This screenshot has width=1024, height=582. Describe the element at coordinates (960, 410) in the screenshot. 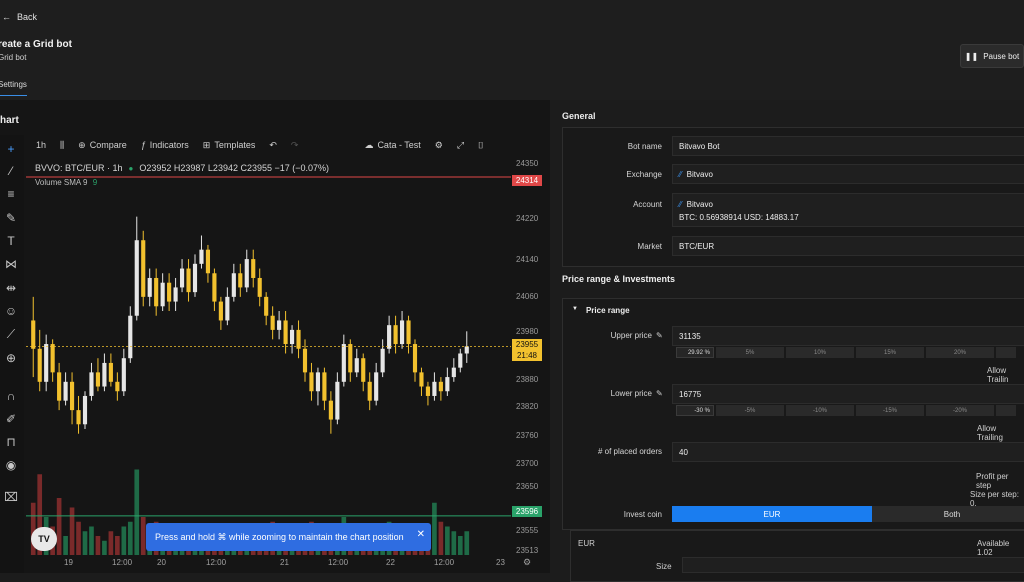

I see `lower-step-button: -20%` at that location.